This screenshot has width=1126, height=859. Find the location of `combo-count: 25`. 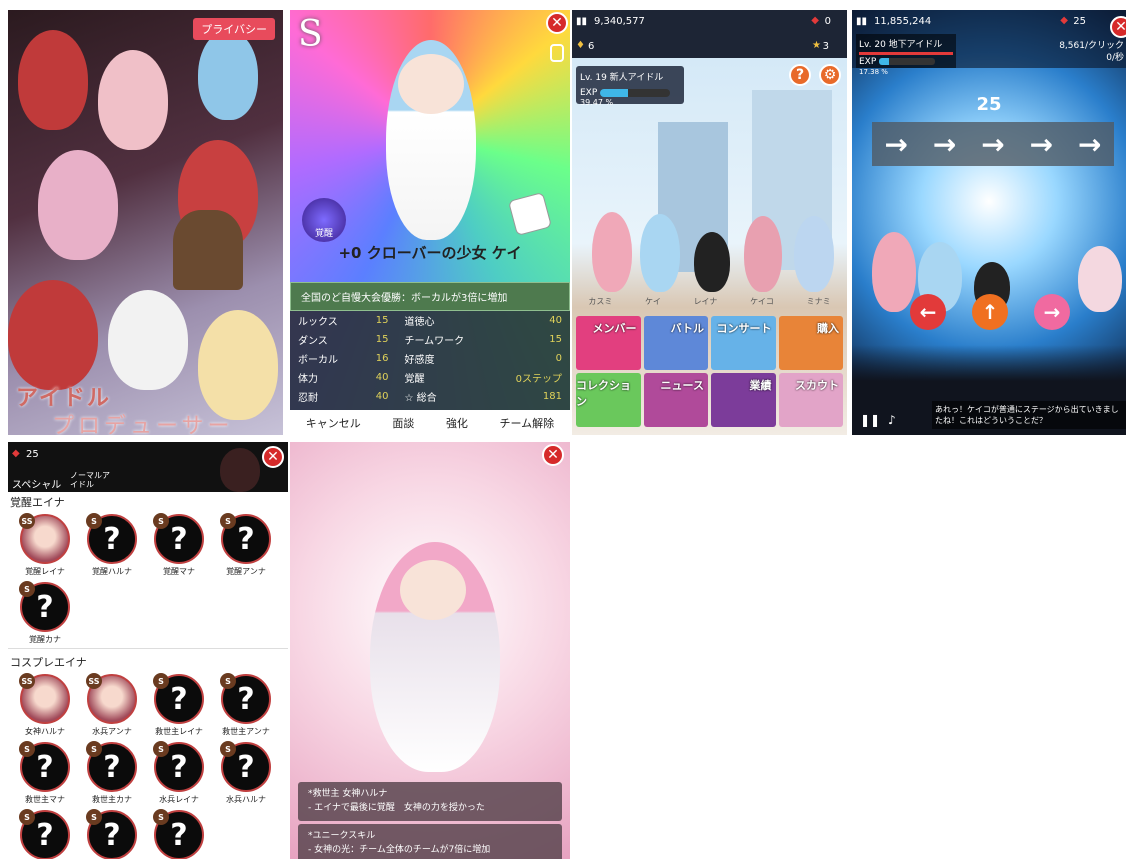

combo-count: 25 is located at coordinates (989, 104).